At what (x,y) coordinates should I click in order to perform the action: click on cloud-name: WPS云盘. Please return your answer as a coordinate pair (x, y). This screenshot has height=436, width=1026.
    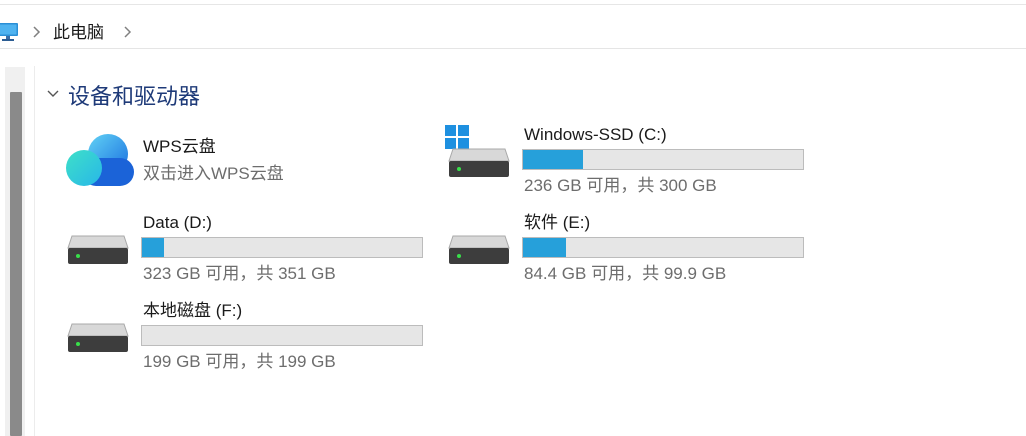
    Looking at the image, I should click on (179, 146).